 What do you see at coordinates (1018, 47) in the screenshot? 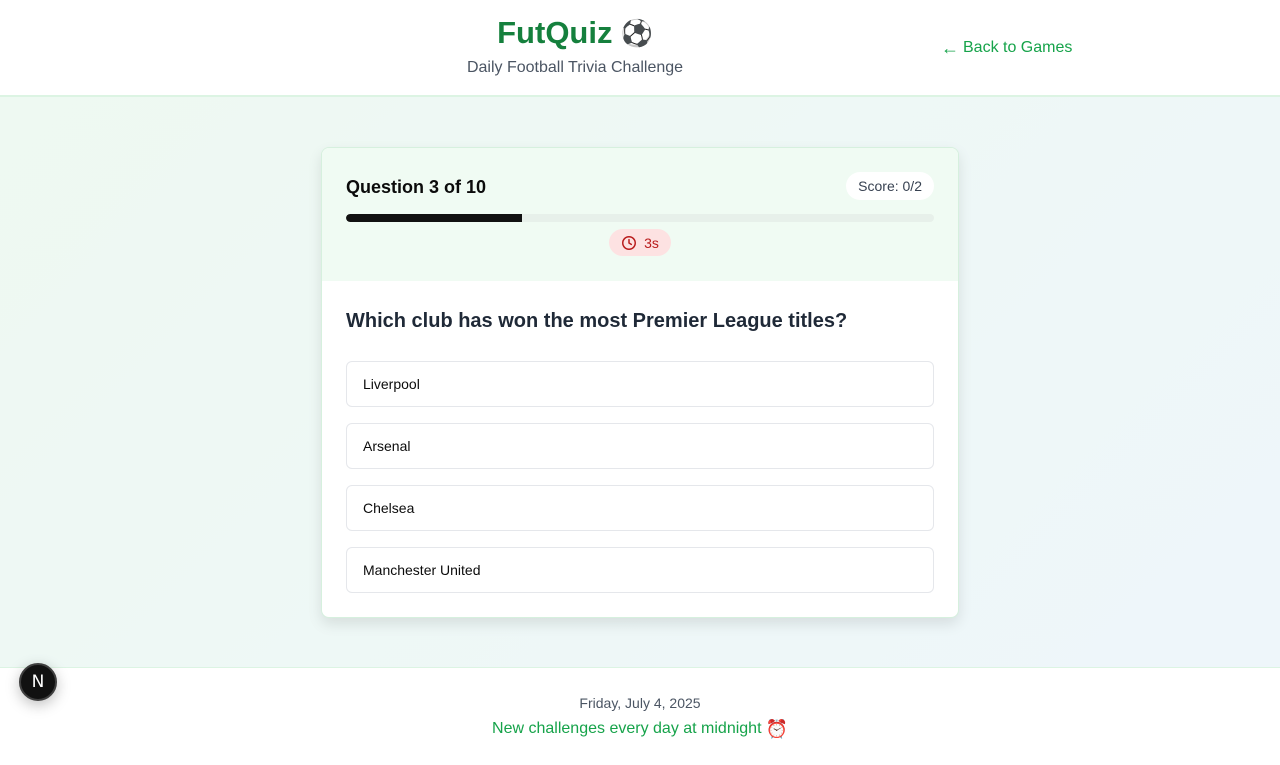
I see `back-link-label: Back to Games` at bounding box center [1018, 47].